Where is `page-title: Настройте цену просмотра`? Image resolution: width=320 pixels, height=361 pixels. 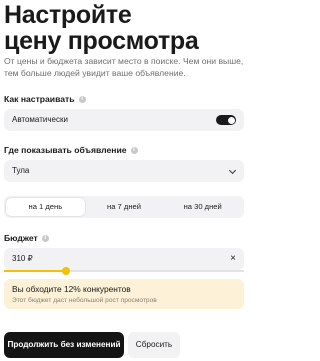 page-title: Настройте цену просмотра is located at coordinates (126, 28).